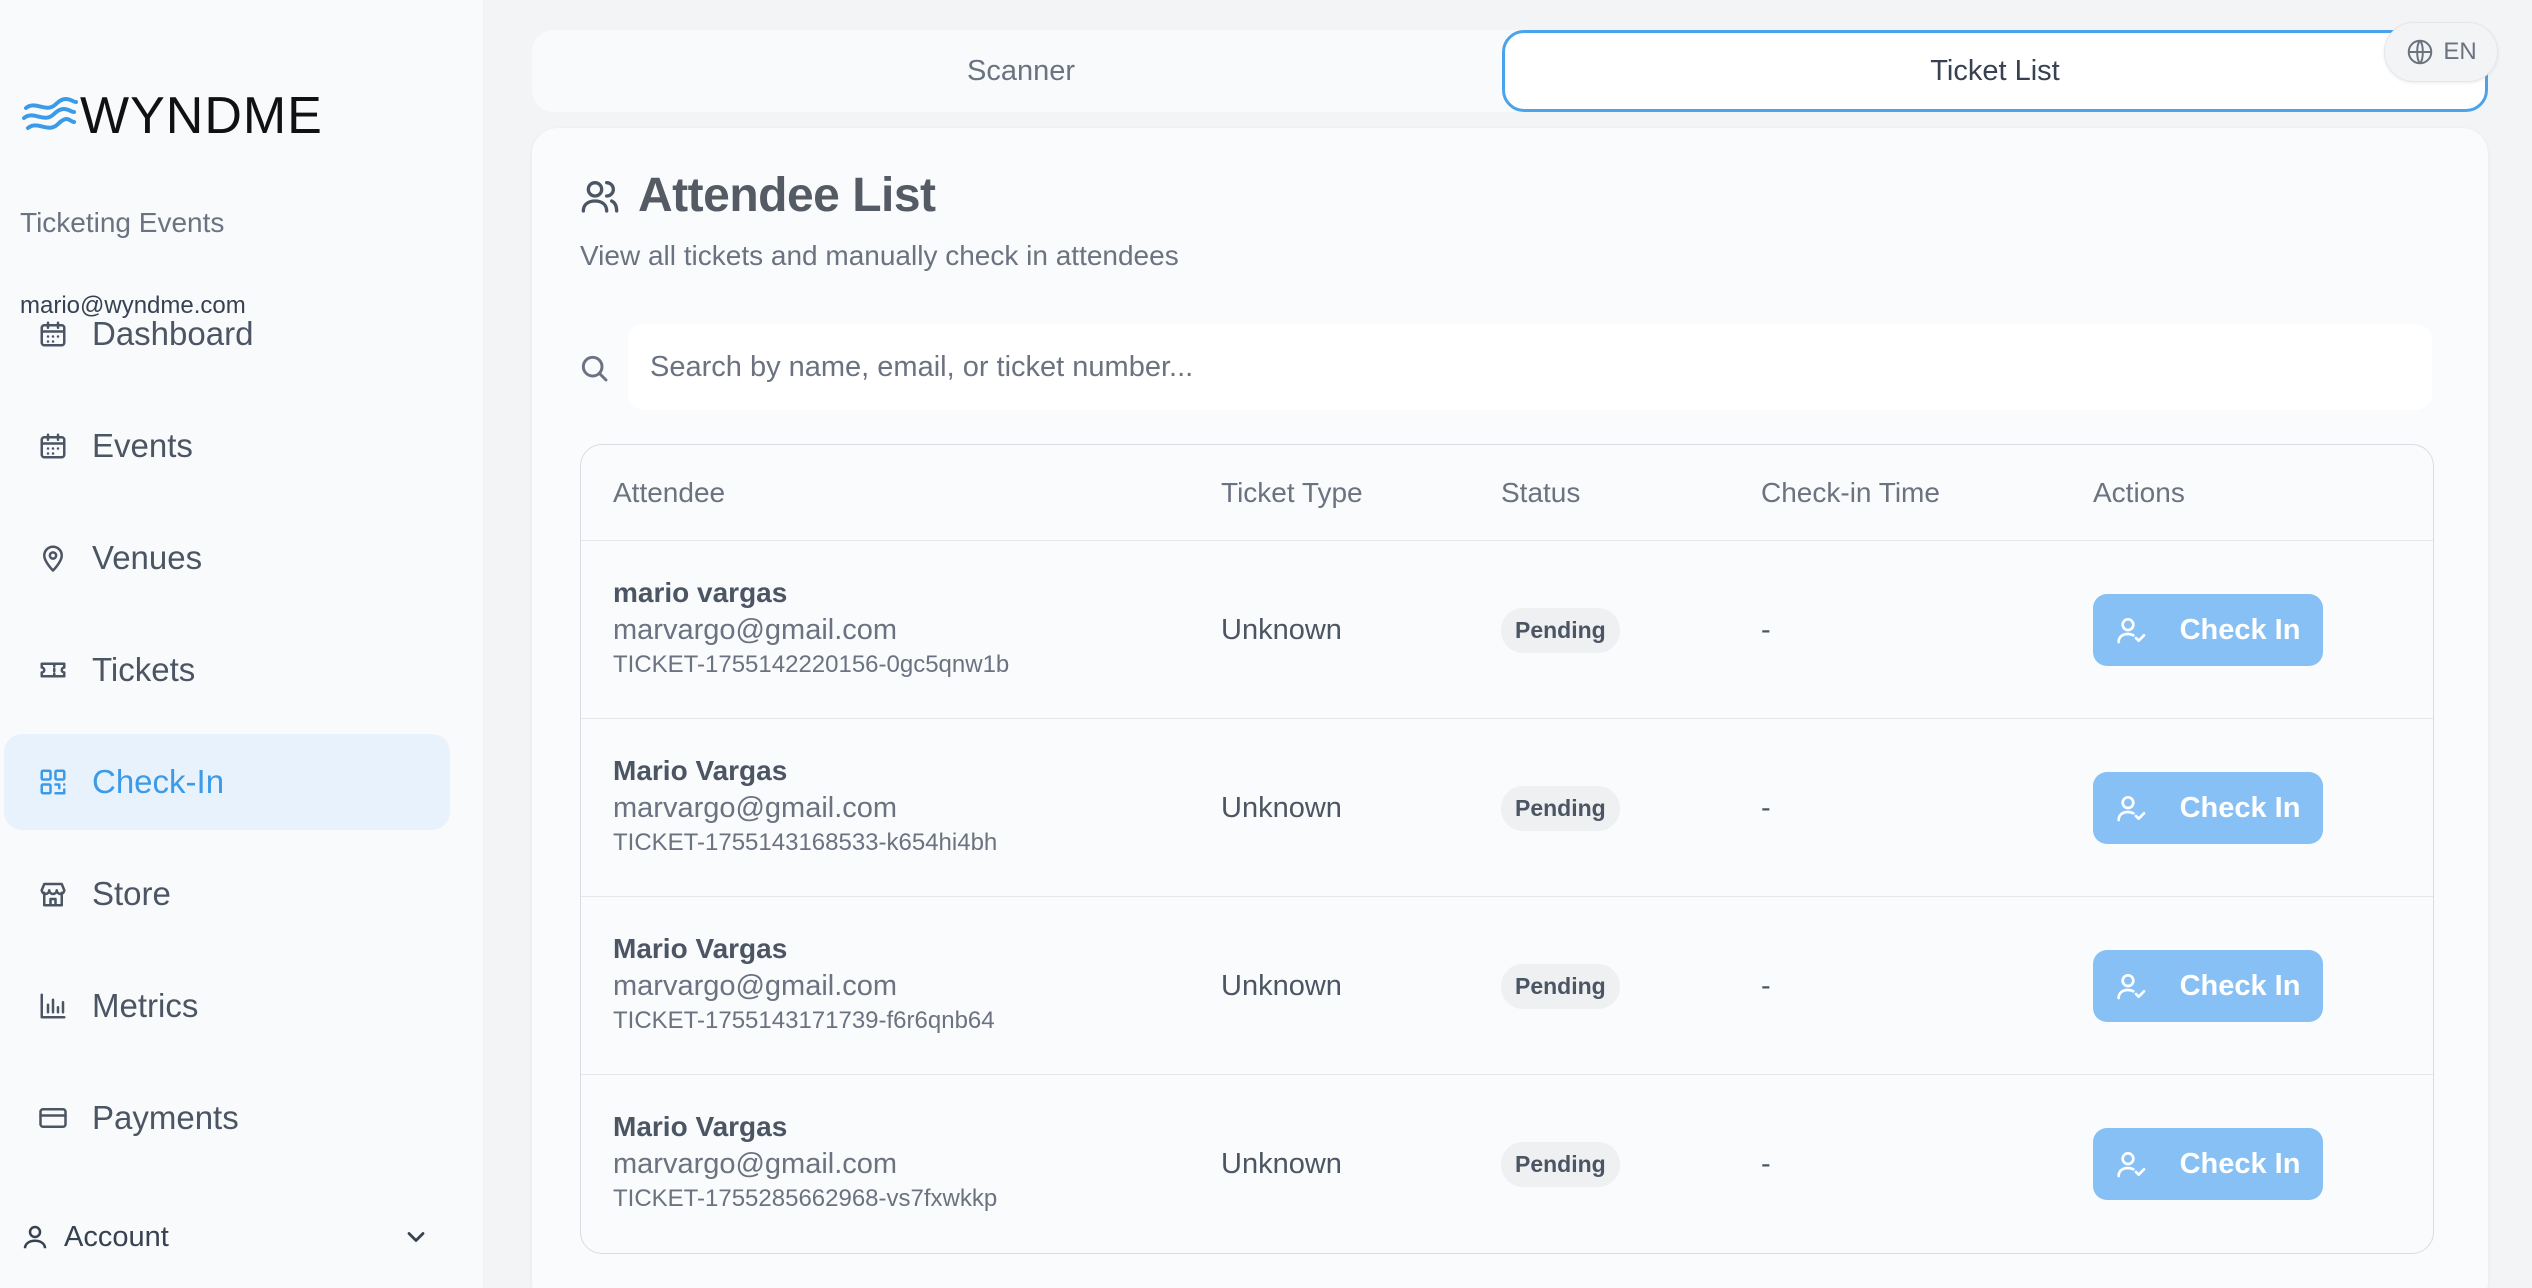  Describe the element at coordinates (227, 894) in the screenshot. I see `sidebar-item-store: Store` at that location.